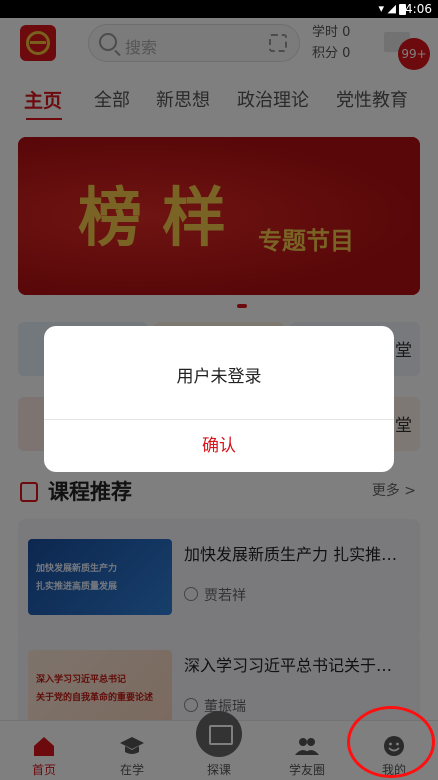  I want to click on confirm-button: 确认, so click(219, 446).